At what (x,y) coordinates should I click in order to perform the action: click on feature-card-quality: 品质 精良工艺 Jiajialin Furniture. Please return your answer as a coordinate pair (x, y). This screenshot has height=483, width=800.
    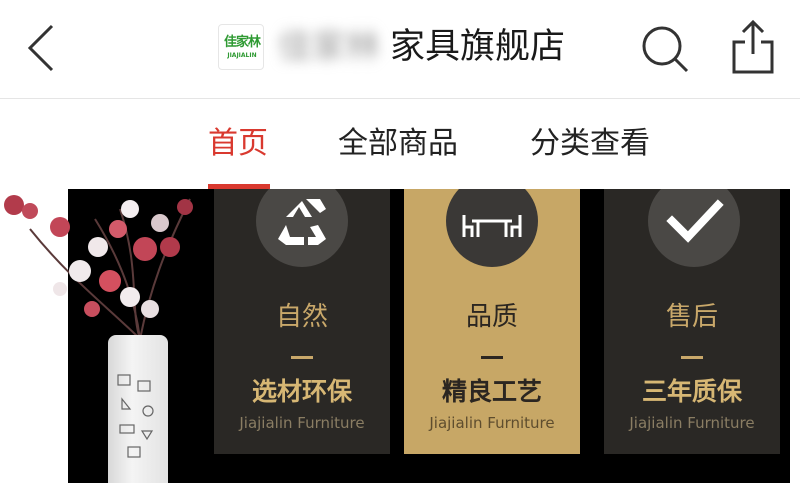
    Looking at the image, I should click on (492, 321).